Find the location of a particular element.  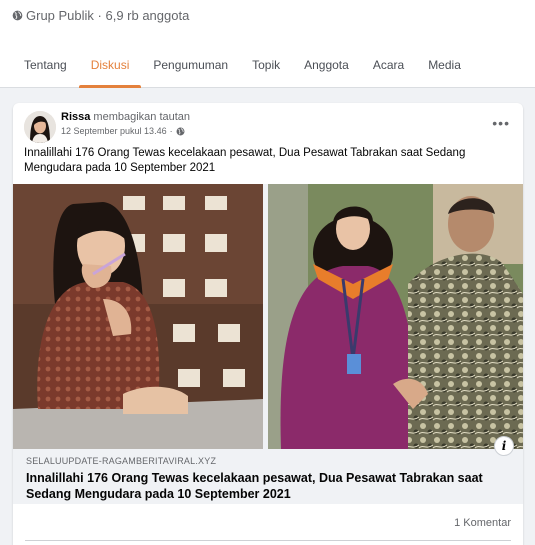

author-line: Rissa membagikan tautan is located at coordinates (125, 117).